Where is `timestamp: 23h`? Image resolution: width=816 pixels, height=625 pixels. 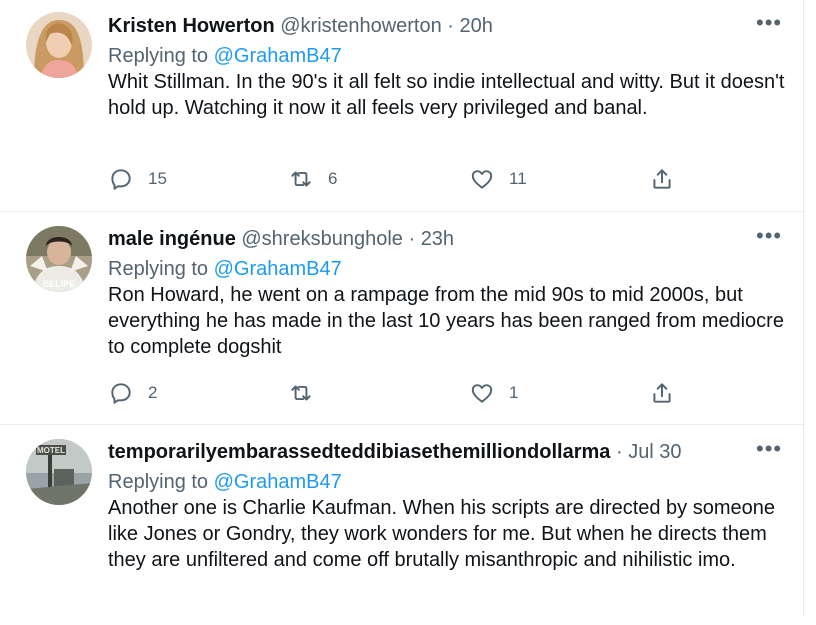 timestamp: 23h is located at coordinates (437, 239).